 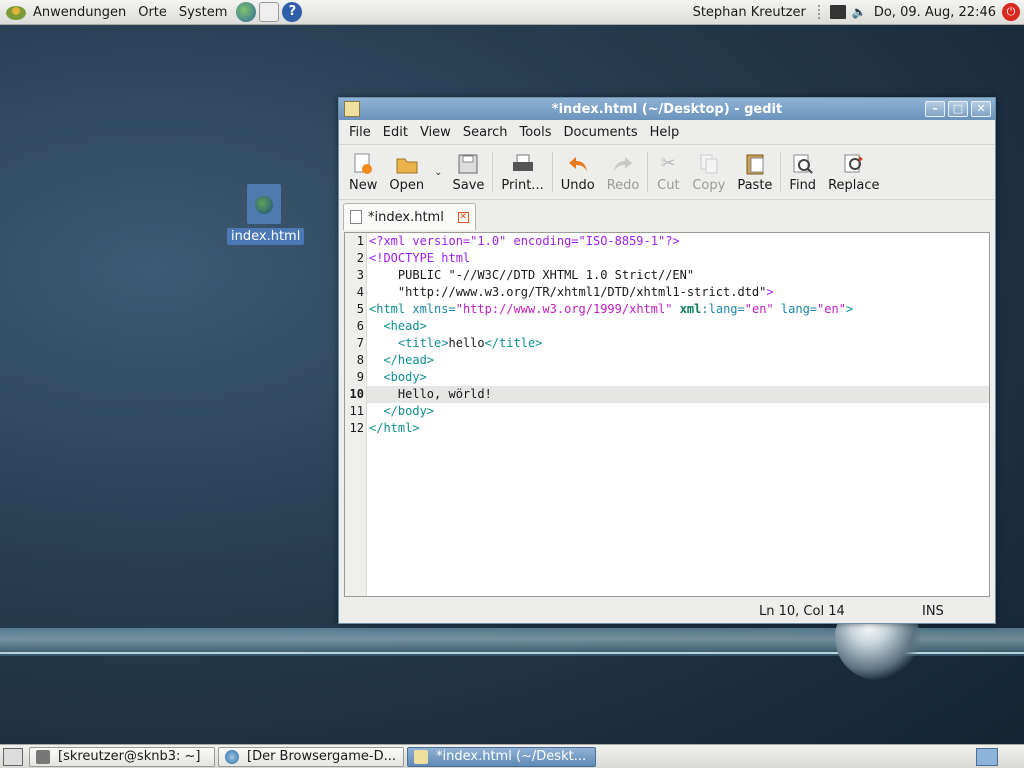 I want to click on undo-arrow-icon, so click(x=578, y=164).